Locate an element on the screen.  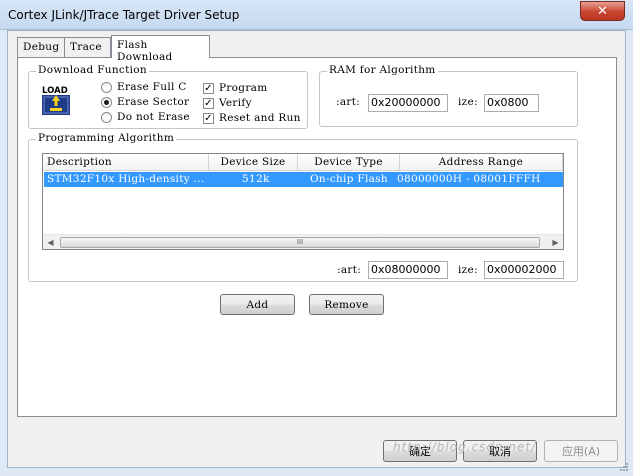
horizontal-scrollbar: ◀ III ▶ is located at coordinates (303, 241).